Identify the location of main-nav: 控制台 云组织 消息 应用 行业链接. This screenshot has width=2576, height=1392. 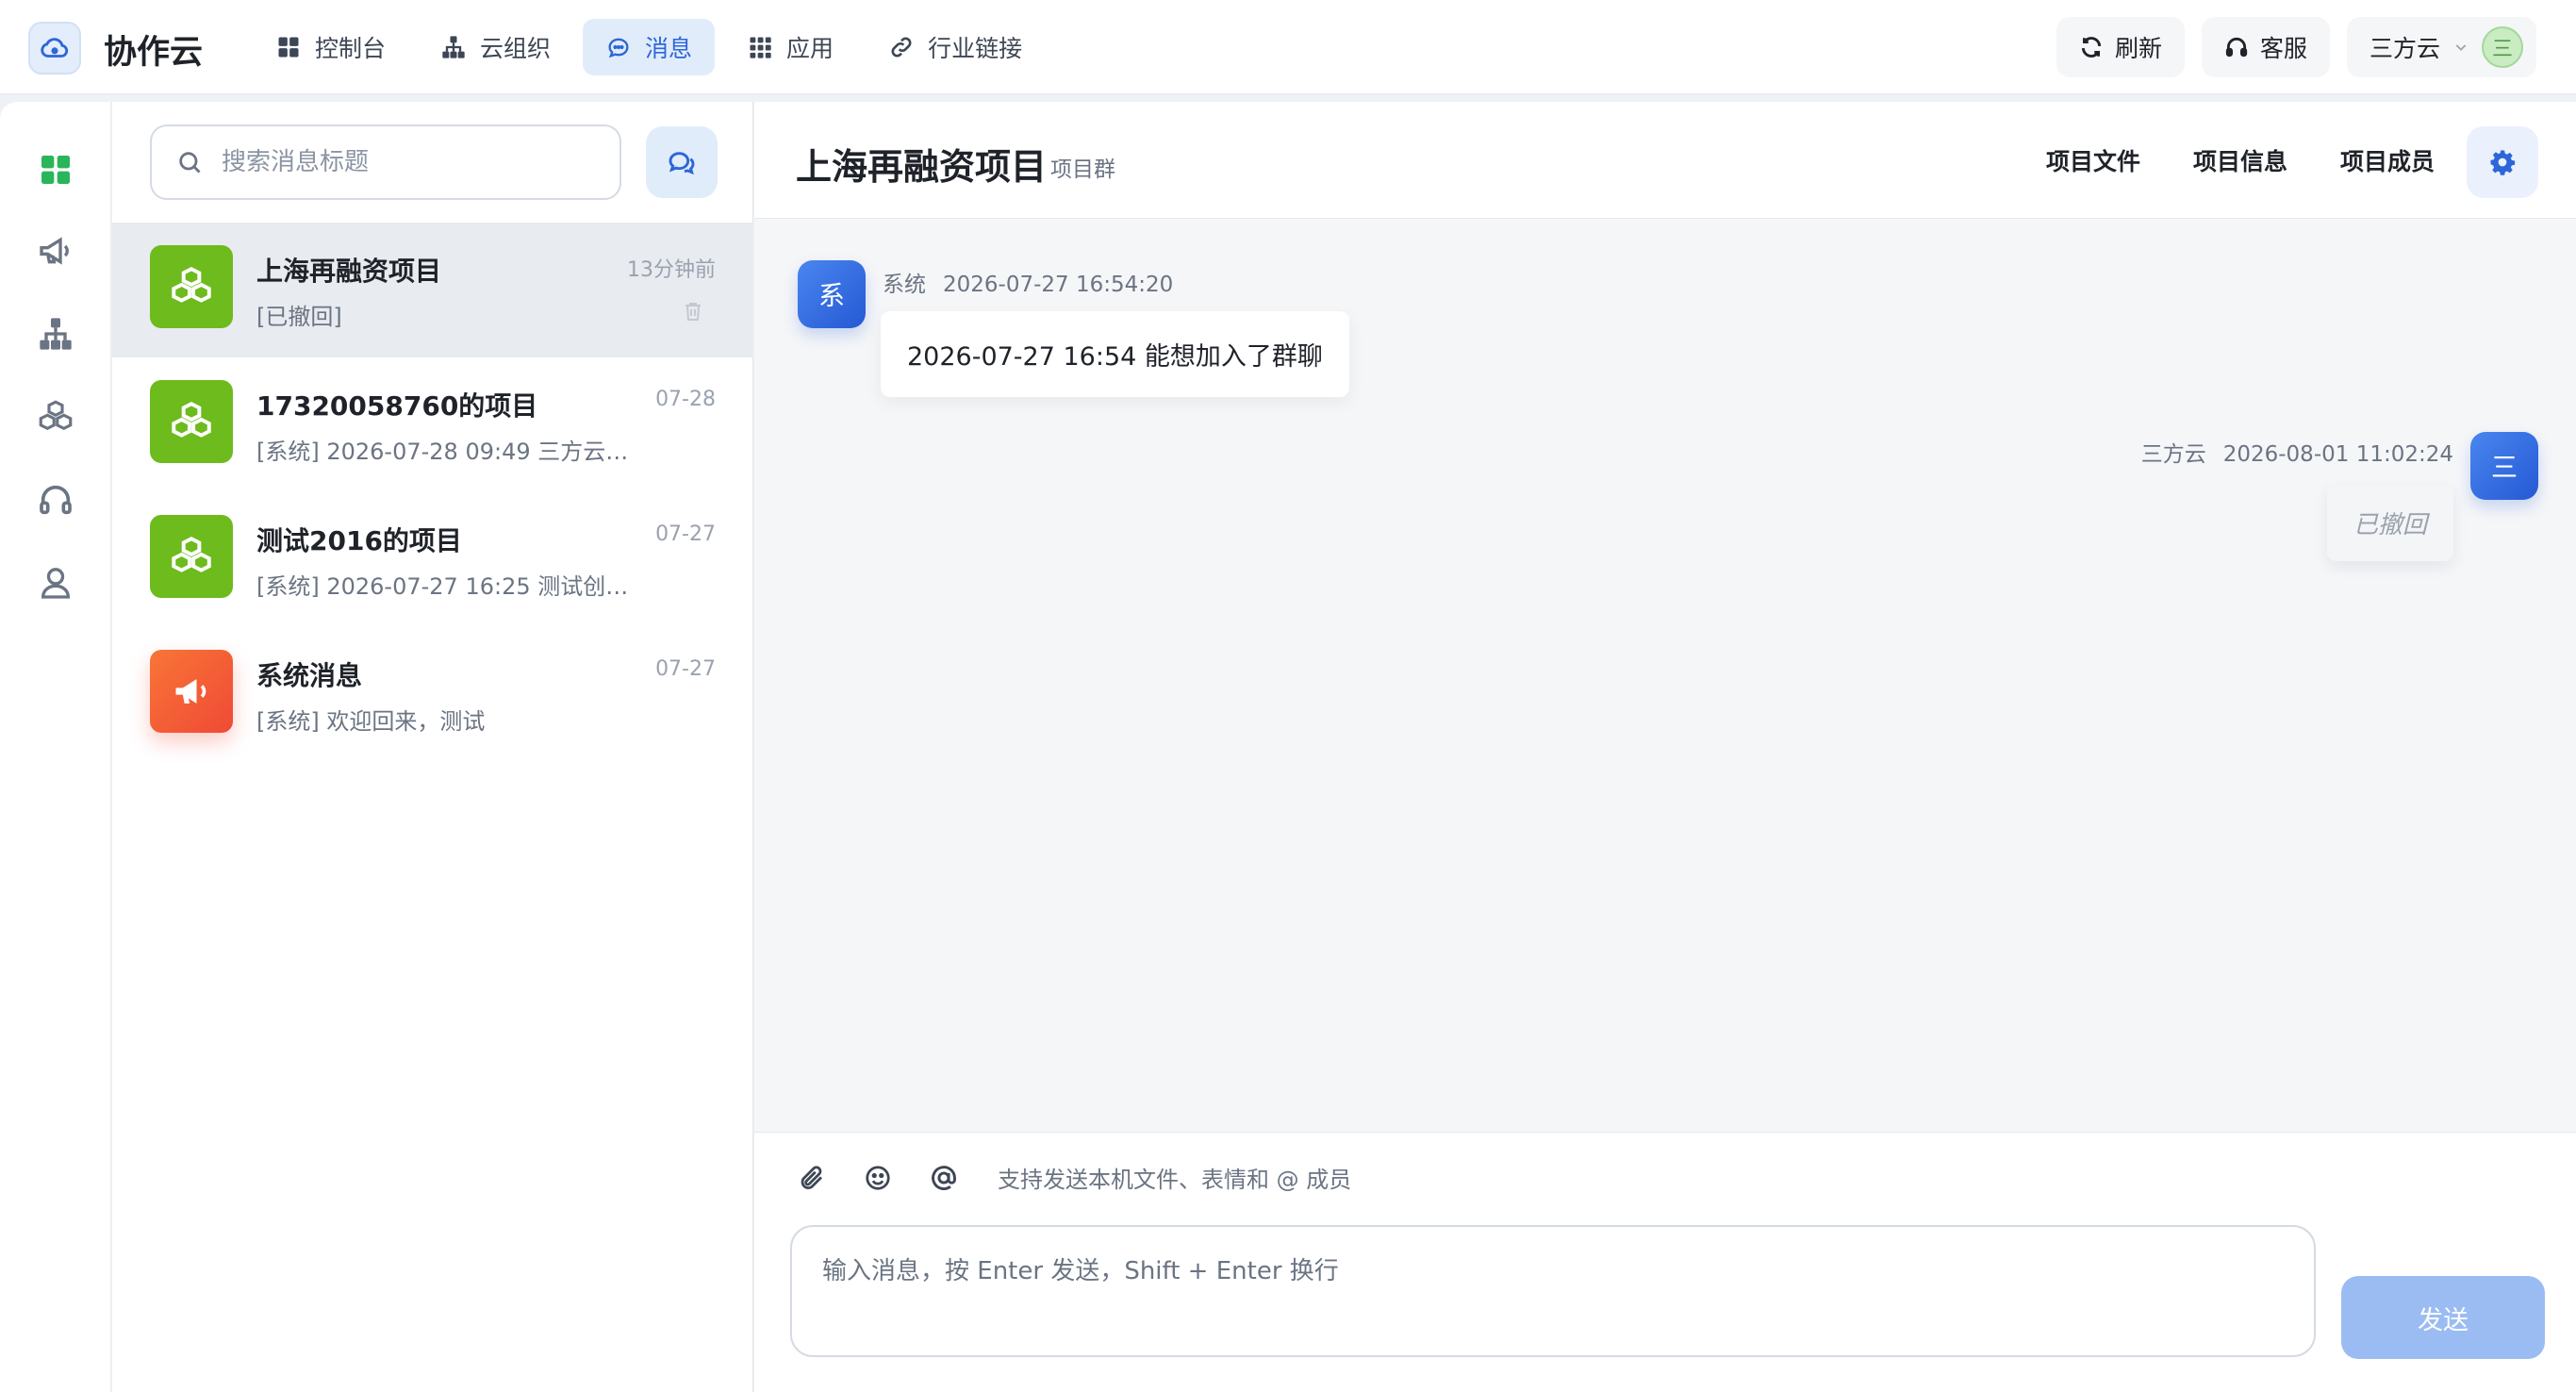
(649, 47).